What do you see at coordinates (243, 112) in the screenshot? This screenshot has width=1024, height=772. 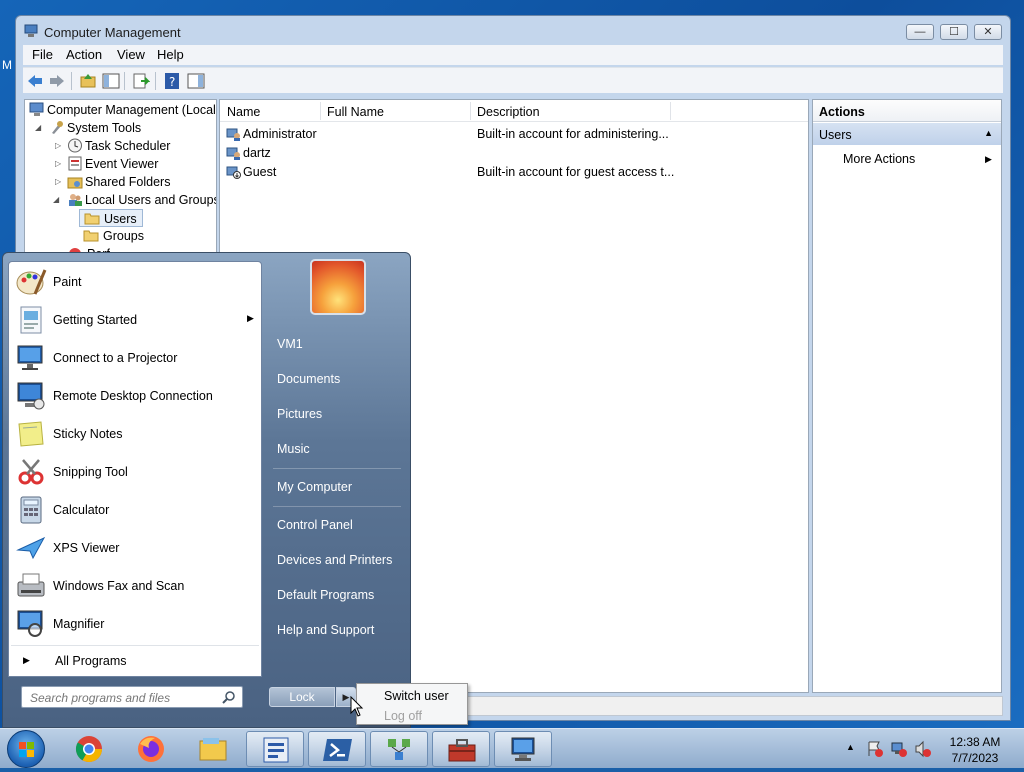 I see `column-name: Name` at bounding box center [243, 112].